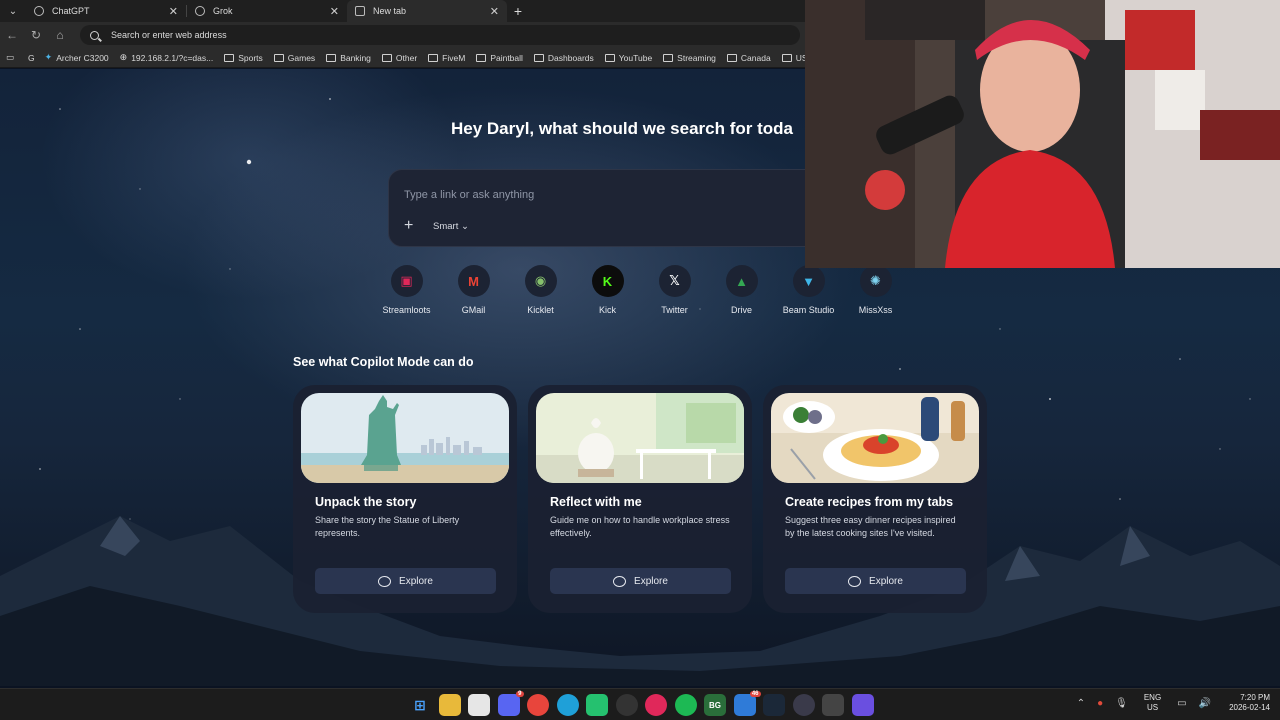  What do you see at coordinates (499, 58) in the screenshot?
I see `bookmark-folder: Paintball` at bounding box center [499, 58].